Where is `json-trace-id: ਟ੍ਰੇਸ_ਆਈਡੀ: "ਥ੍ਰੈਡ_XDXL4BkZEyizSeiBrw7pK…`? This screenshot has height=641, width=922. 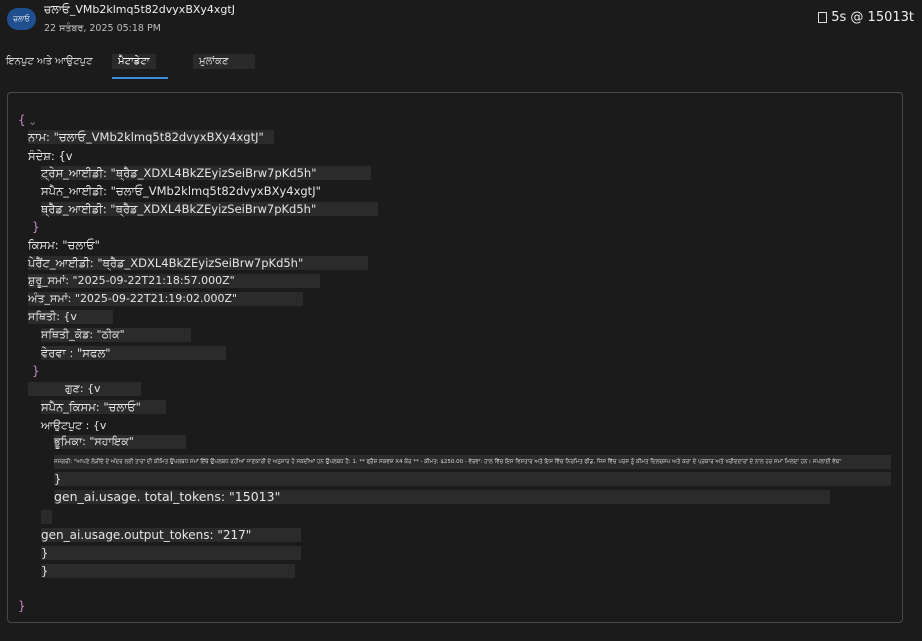 json-trace-id: ਟ੍ਰੇਸ_ਆਈਡੀ: "ਥ੍ਰੈਡ_XDXL4BkZEyizSeiBrw7pK… is located at coordinates (206, 173).